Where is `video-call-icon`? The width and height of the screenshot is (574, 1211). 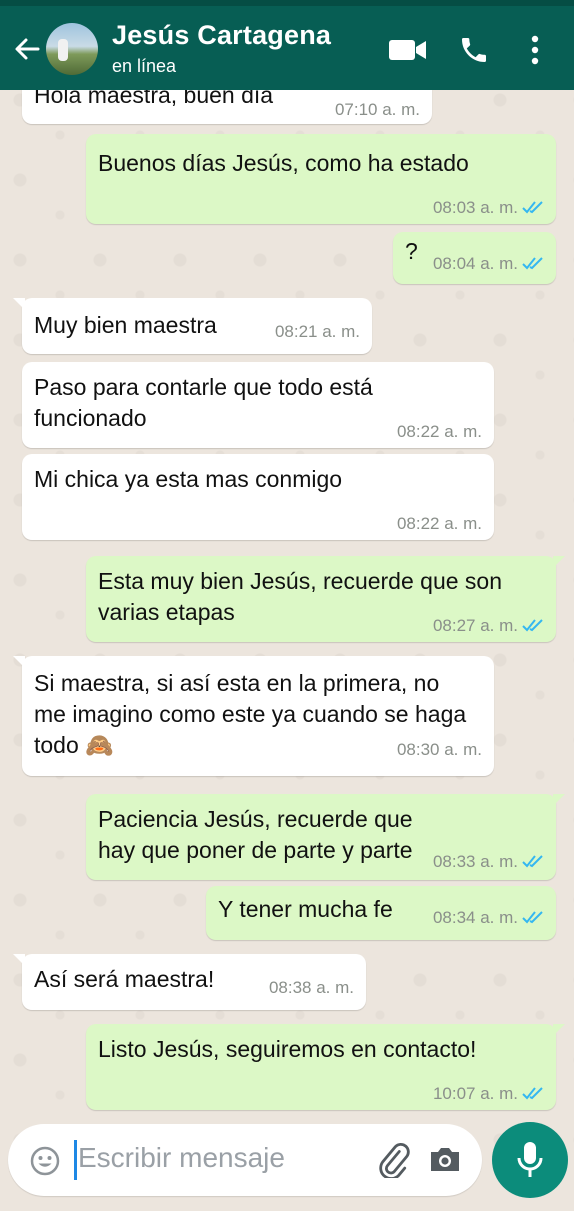 video-call-icon is located at coordinates (408, 50).